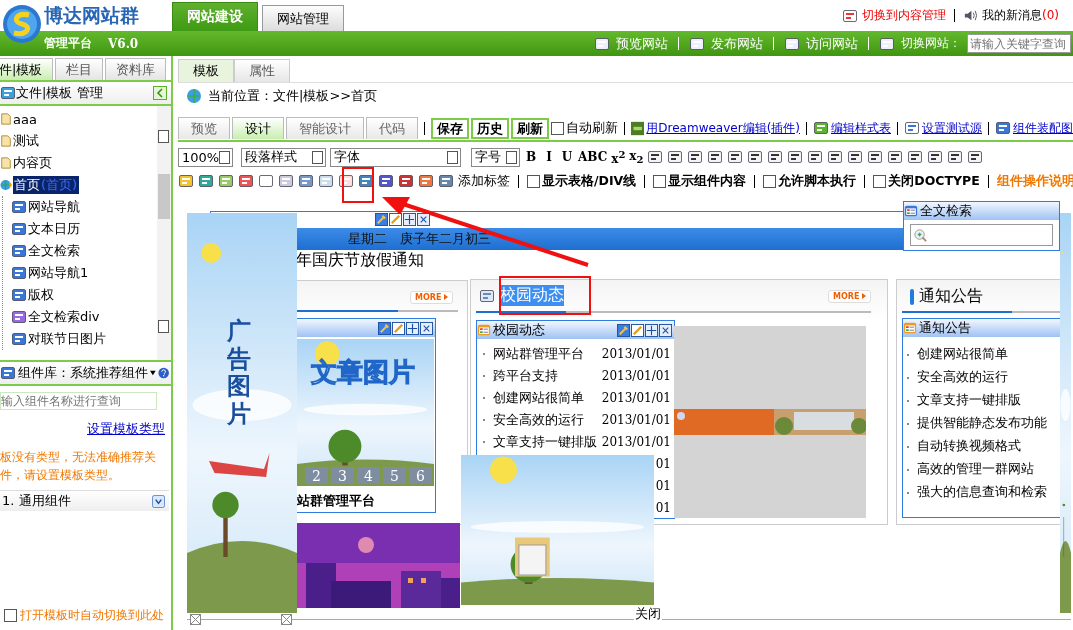 Image resolution: width=1073 pixels, height=630 pixels. What do you see at coordinates (450, 128) in the screenshot?
I see `toolbar-button: 保存` at bounding box center [450, 128].